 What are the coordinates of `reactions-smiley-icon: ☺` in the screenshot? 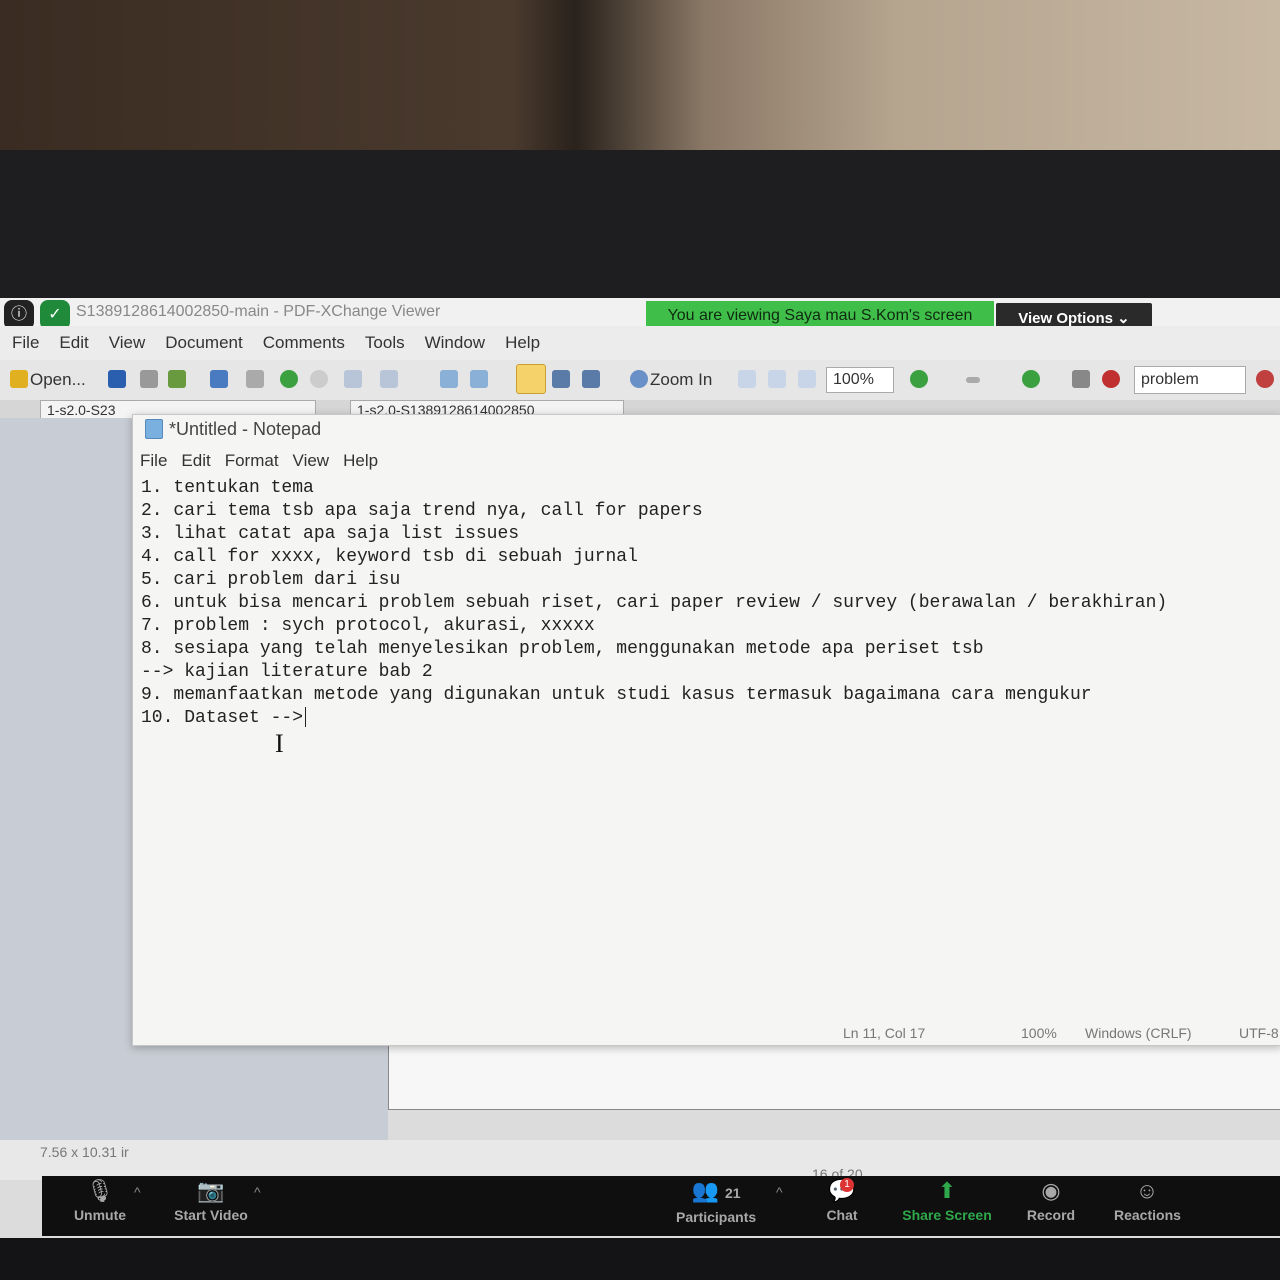 It's located at (1147, 1190).